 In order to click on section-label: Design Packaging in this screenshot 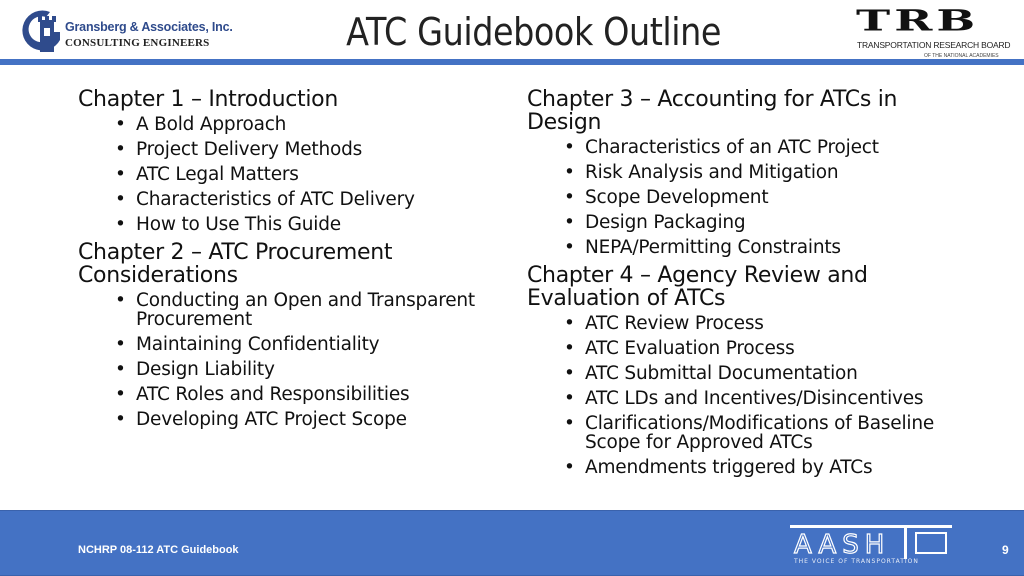, I will do `click(665, 222)`.